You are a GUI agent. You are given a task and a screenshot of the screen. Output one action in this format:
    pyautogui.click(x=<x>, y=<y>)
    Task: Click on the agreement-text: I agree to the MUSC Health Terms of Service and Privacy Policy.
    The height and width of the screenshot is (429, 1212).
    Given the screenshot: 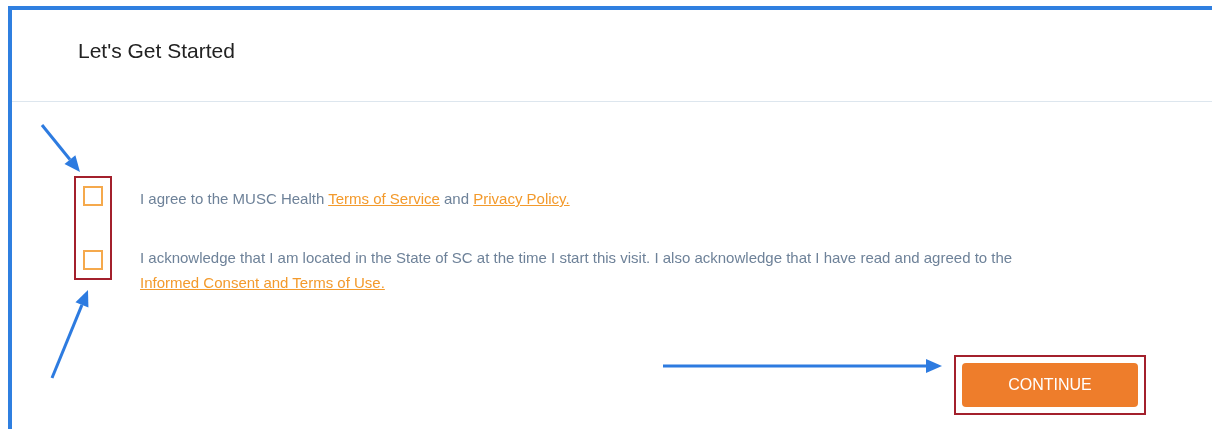 What is the action you would take?
    pyautogui.click(x=355, y=199)
    